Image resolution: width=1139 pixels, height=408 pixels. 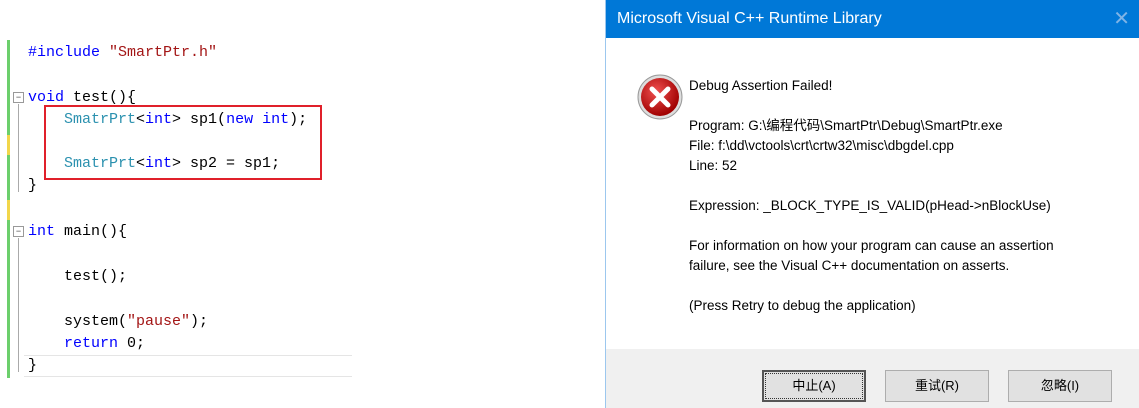 What do you see at coordinates (802, 305) in the screenshot?
I see `message-line: (Press Retry to debug the application)` at bounding box center [802, 305].